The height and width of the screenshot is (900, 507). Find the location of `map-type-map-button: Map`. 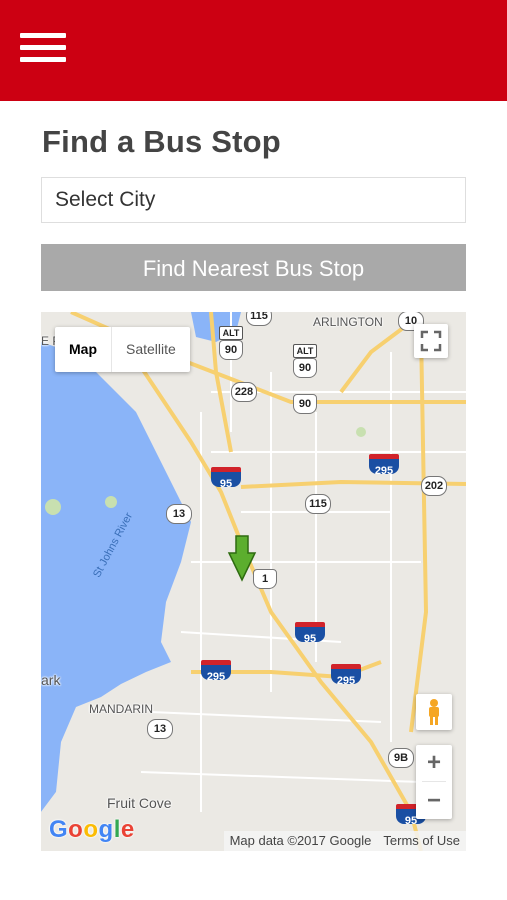

map-type-map-button: Map is located at coordinates (83, 349).